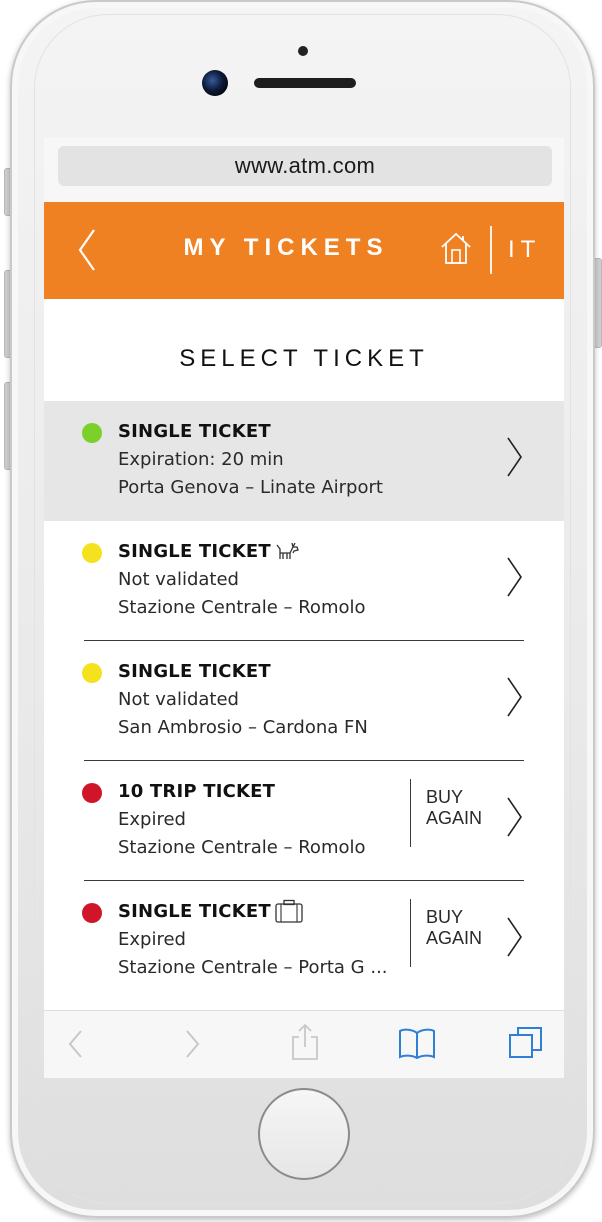 Image resolution: width=602 pixels, height=1222 pixels. I want to click on back-arrow-icon, so click(76, 1044).